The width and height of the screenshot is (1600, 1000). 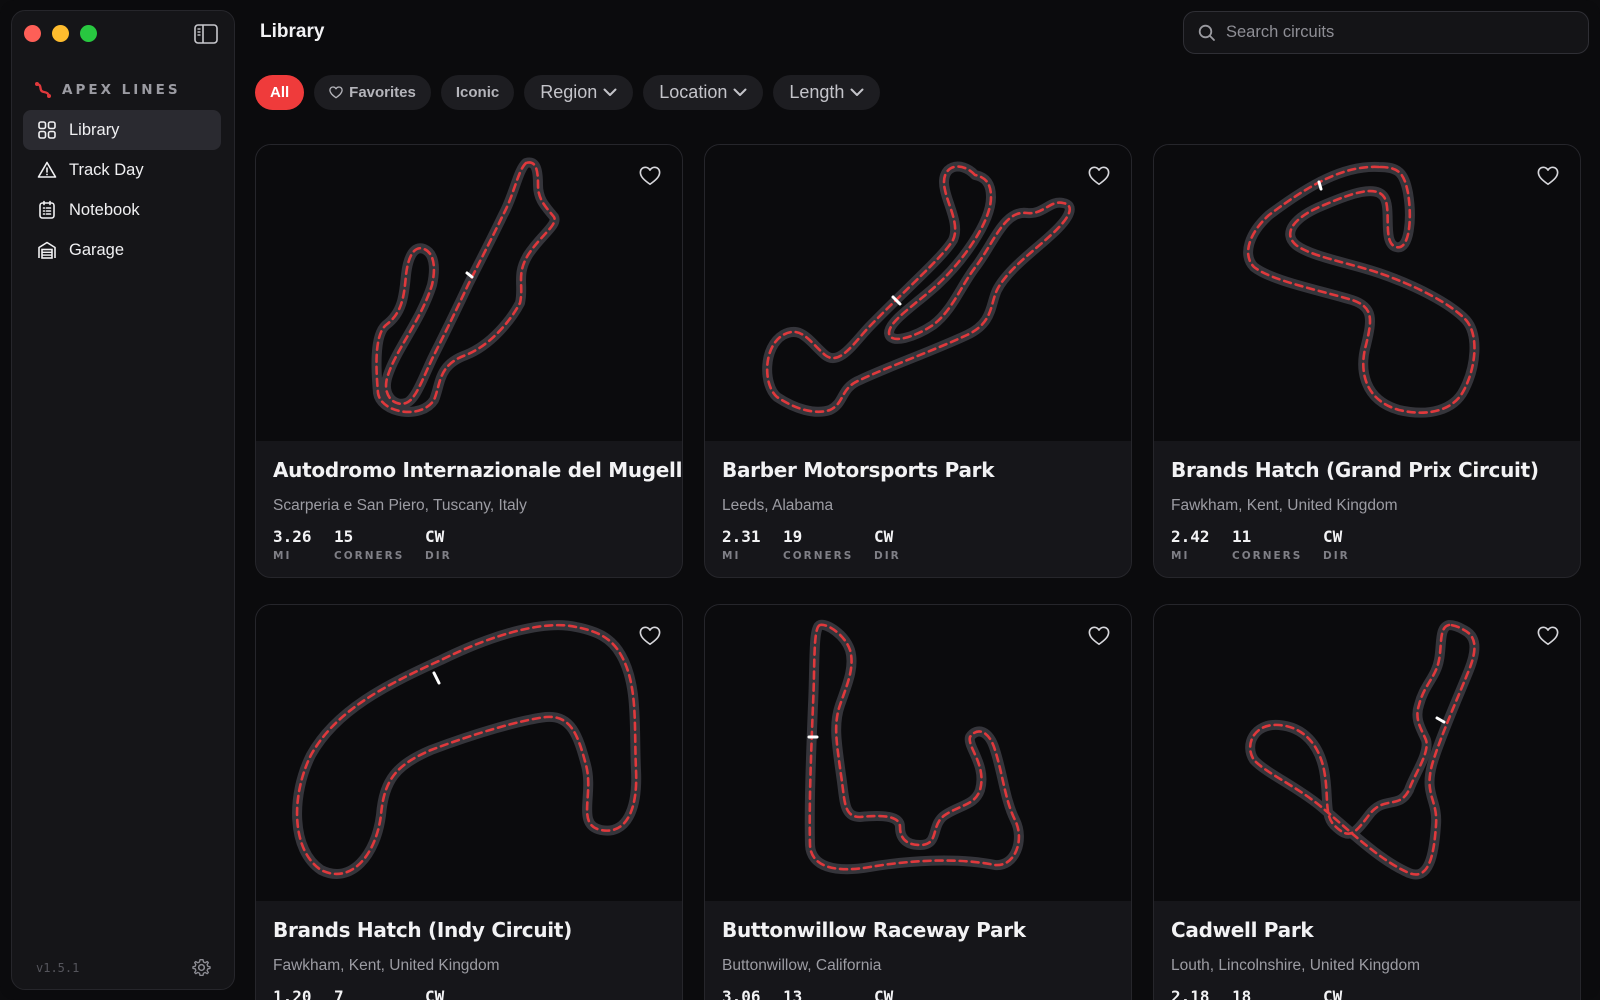 I want to click on circuit-location: Scarperia e San Piero, Tuscany, Italy, so click(x=400, y=505).